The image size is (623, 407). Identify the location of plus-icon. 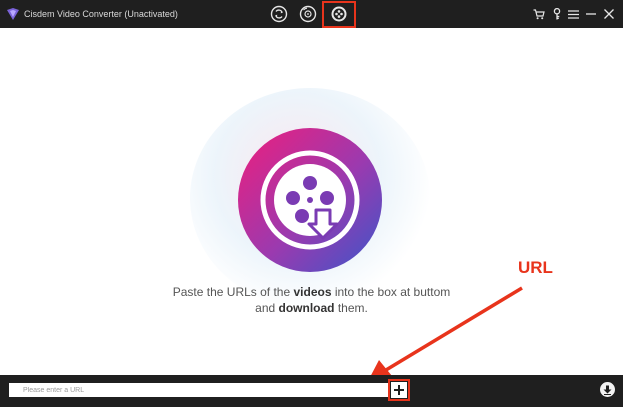
(399, 390).